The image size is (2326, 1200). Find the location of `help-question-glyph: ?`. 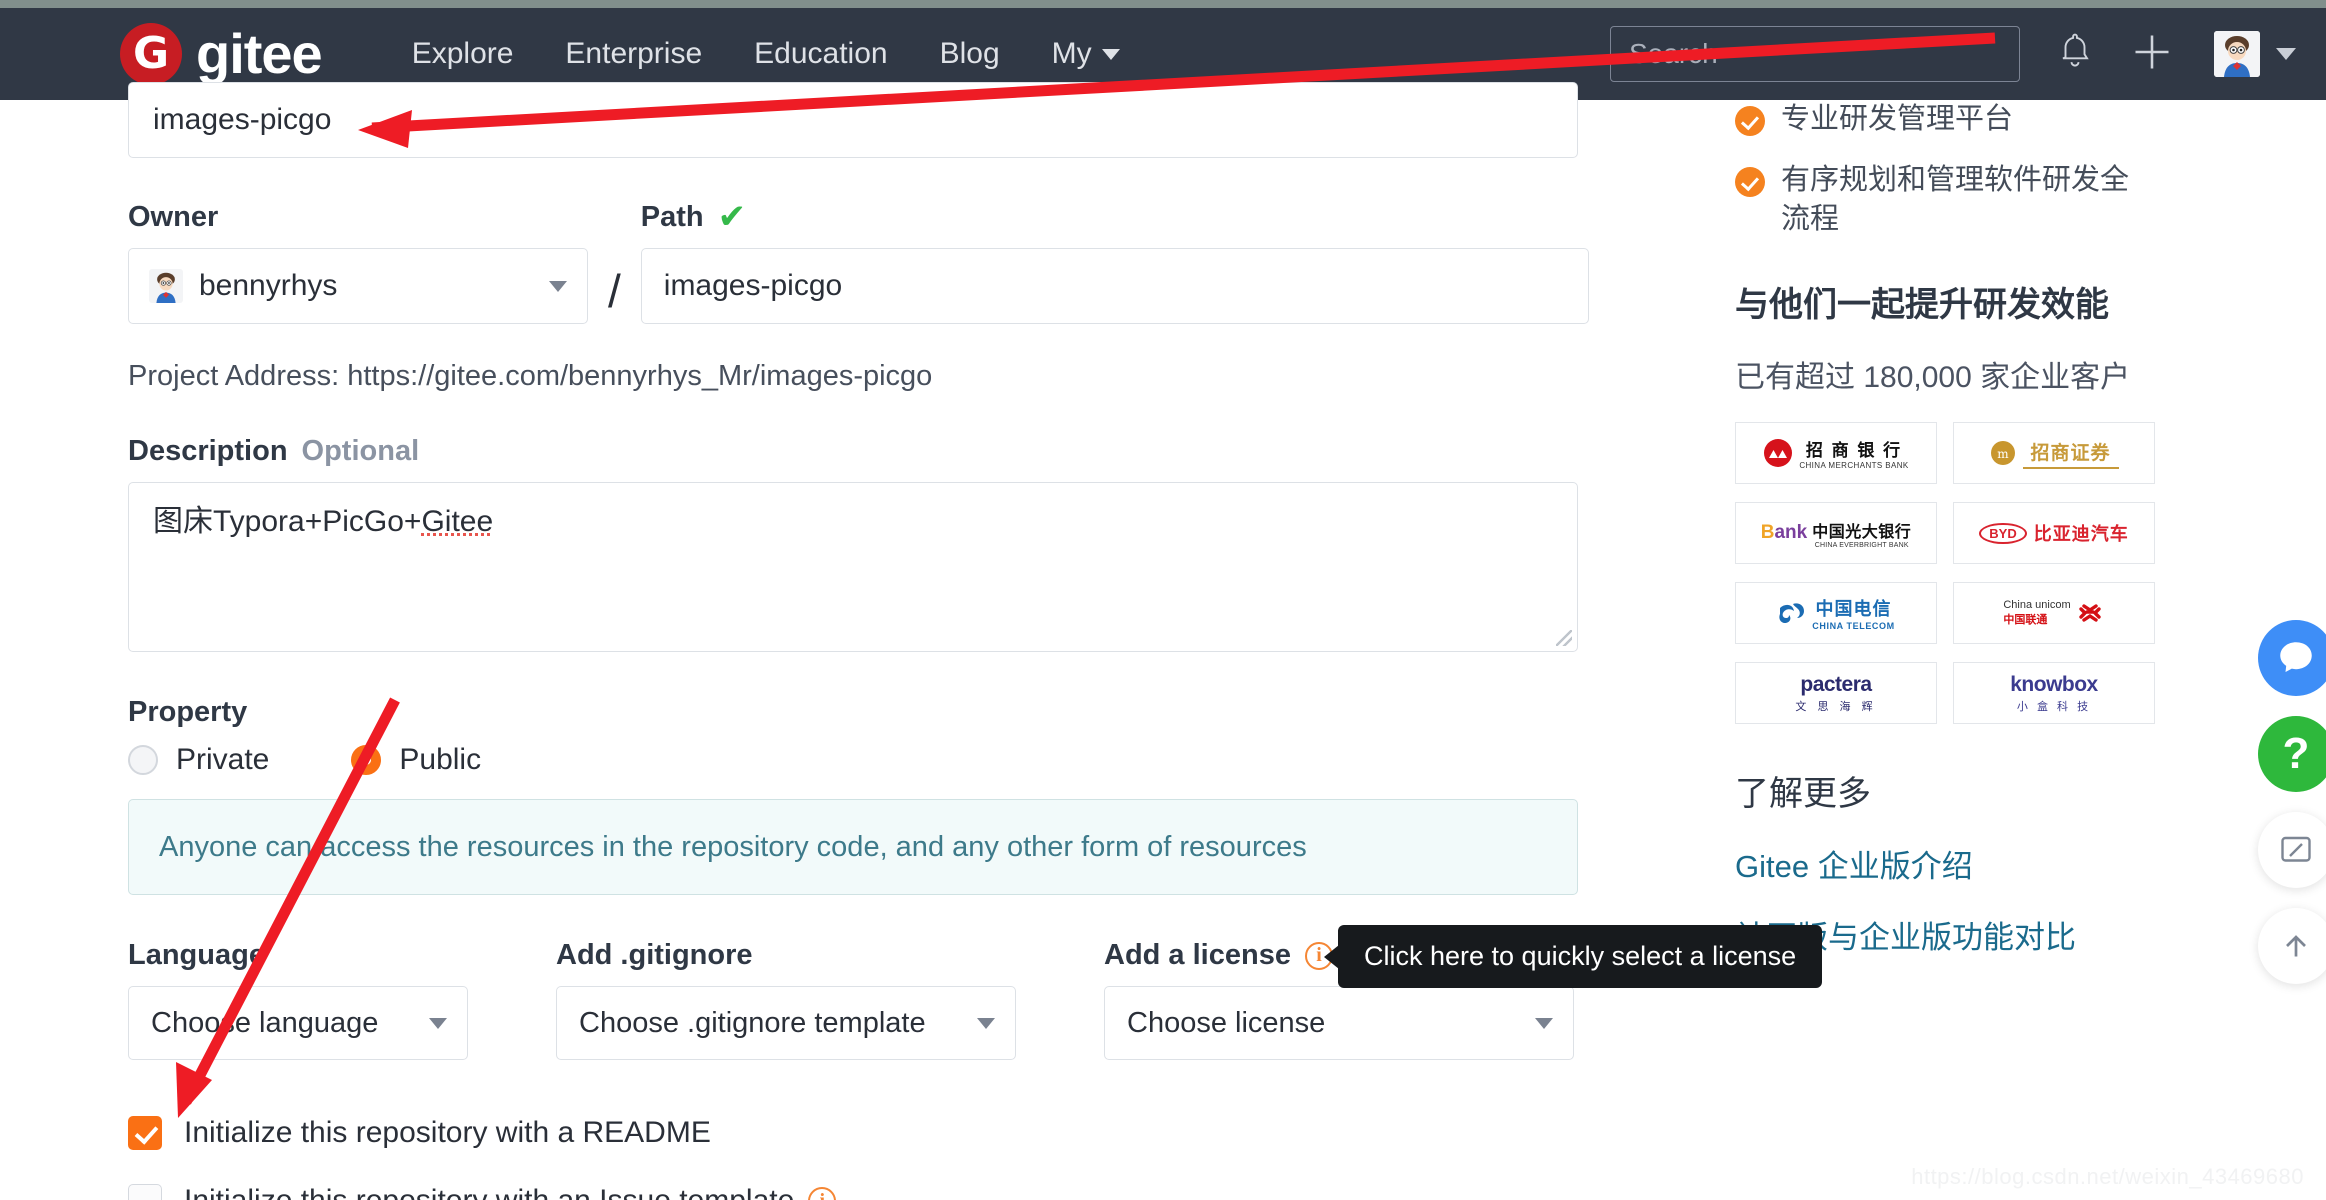

help-question-glyph: ? is located at coordinates (2296, 753).